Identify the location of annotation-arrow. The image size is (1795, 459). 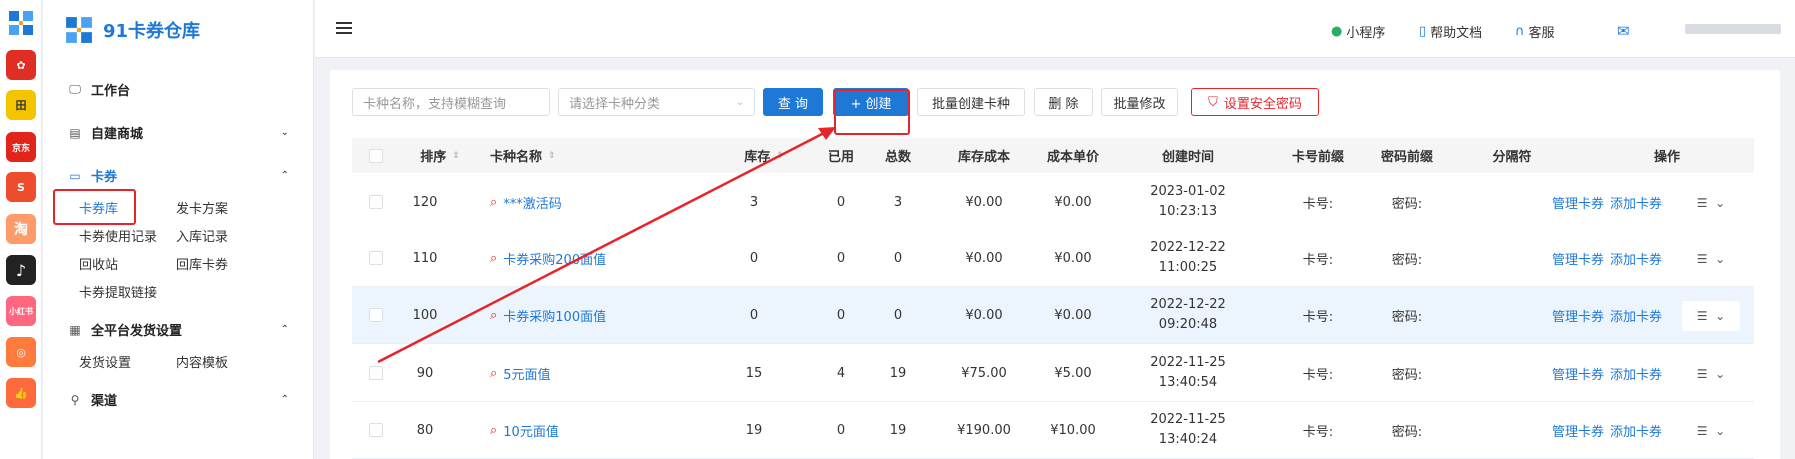
(606, 245).